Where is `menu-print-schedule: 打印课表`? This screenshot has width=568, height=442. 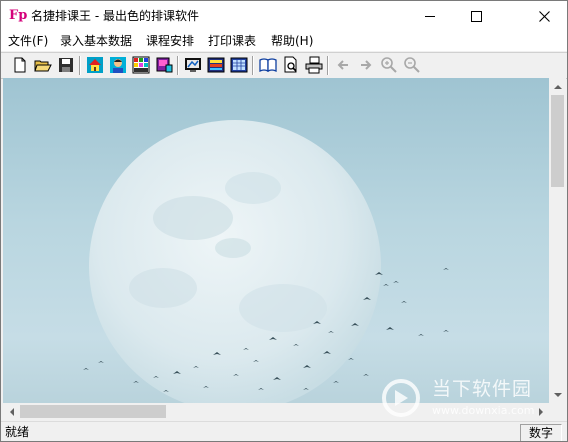 menu-print-schedule: 打印课表 is located at coordinates (232, 41).